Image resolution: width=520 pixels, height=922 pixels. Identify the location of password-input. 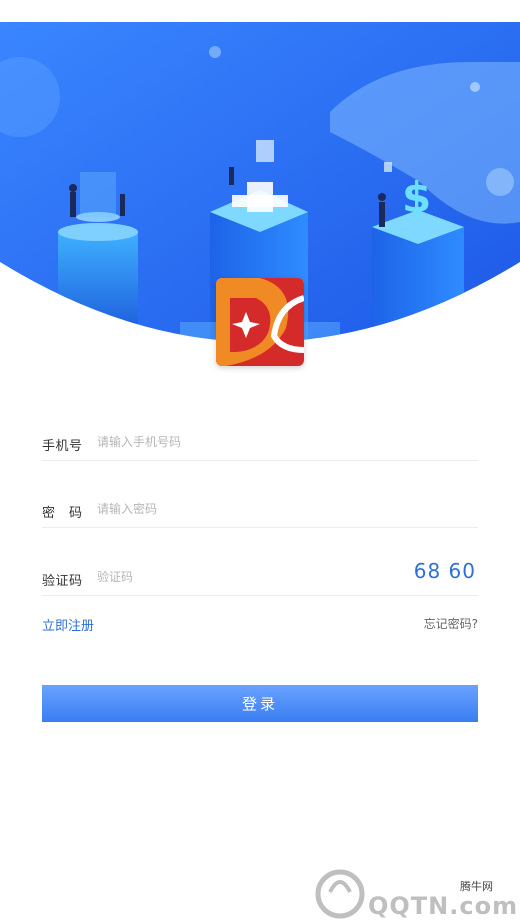
(257, 509).